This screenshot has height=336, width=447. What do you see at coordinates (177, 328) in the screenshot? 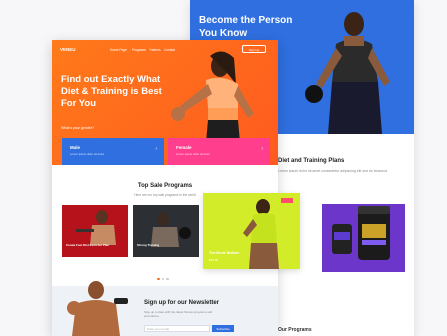
I see `email-input: Enter your email` at bounding box center [177, 328].